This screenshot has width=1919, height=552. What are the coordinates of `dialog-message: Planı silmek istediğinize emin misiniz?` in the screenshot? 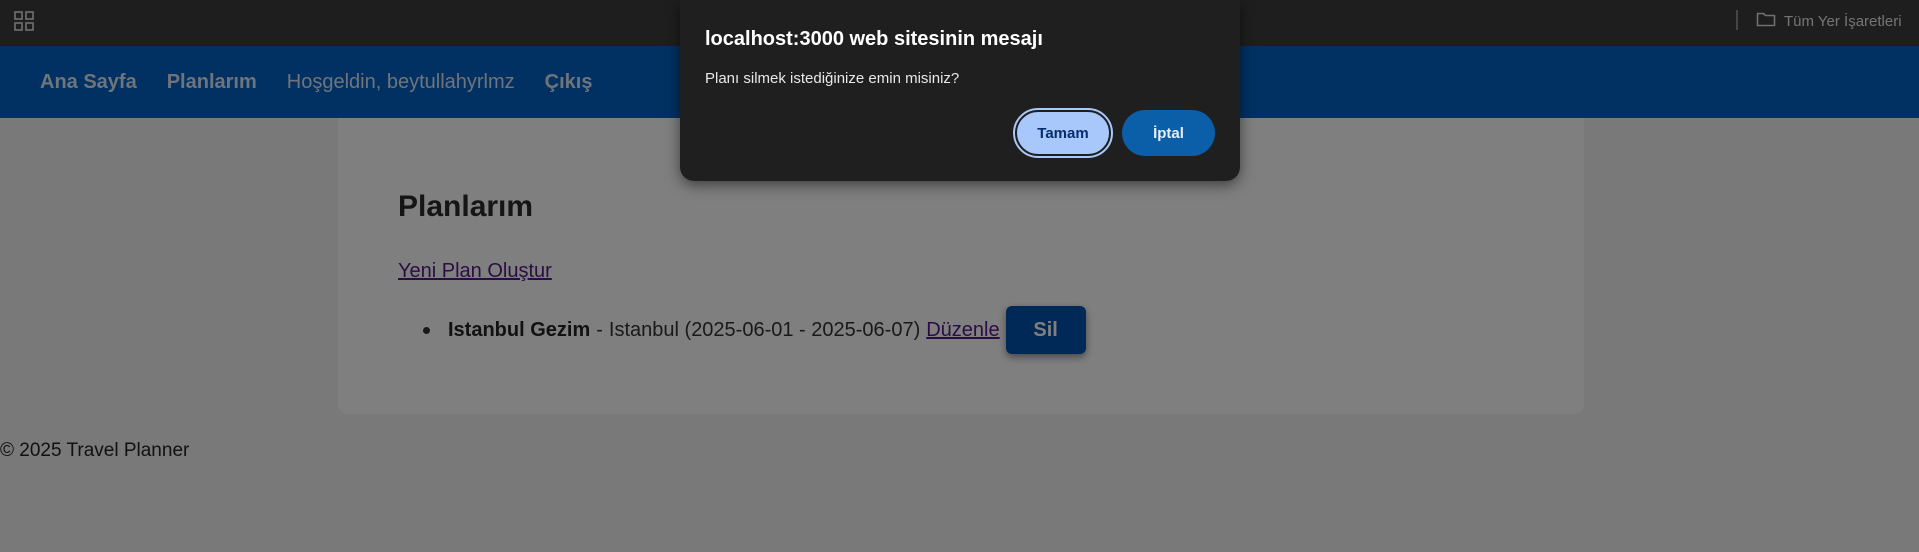 It's located at (832, 78).